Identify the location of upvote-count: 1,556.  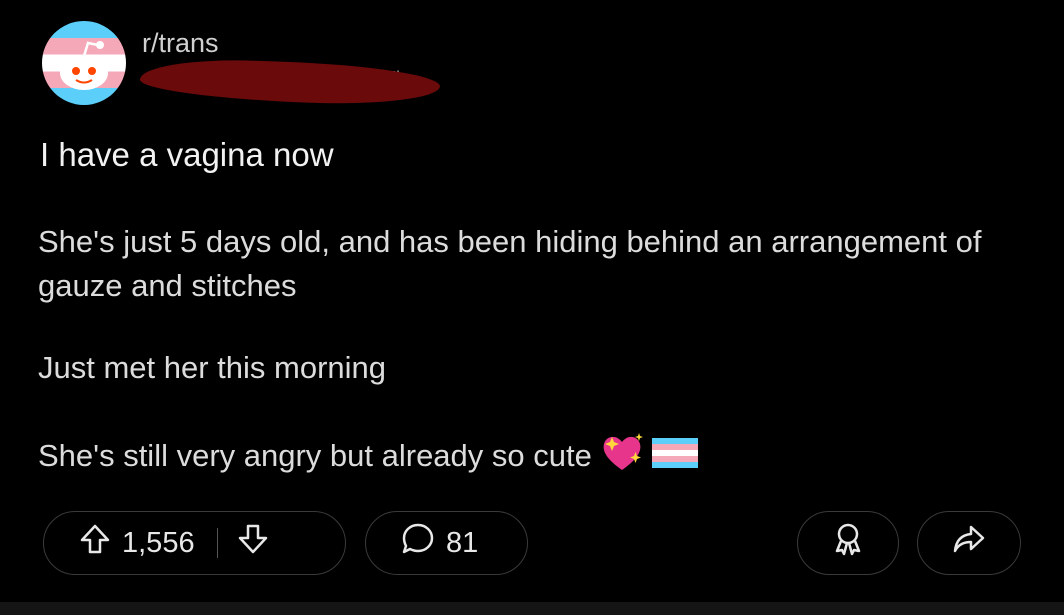
(158, 542).